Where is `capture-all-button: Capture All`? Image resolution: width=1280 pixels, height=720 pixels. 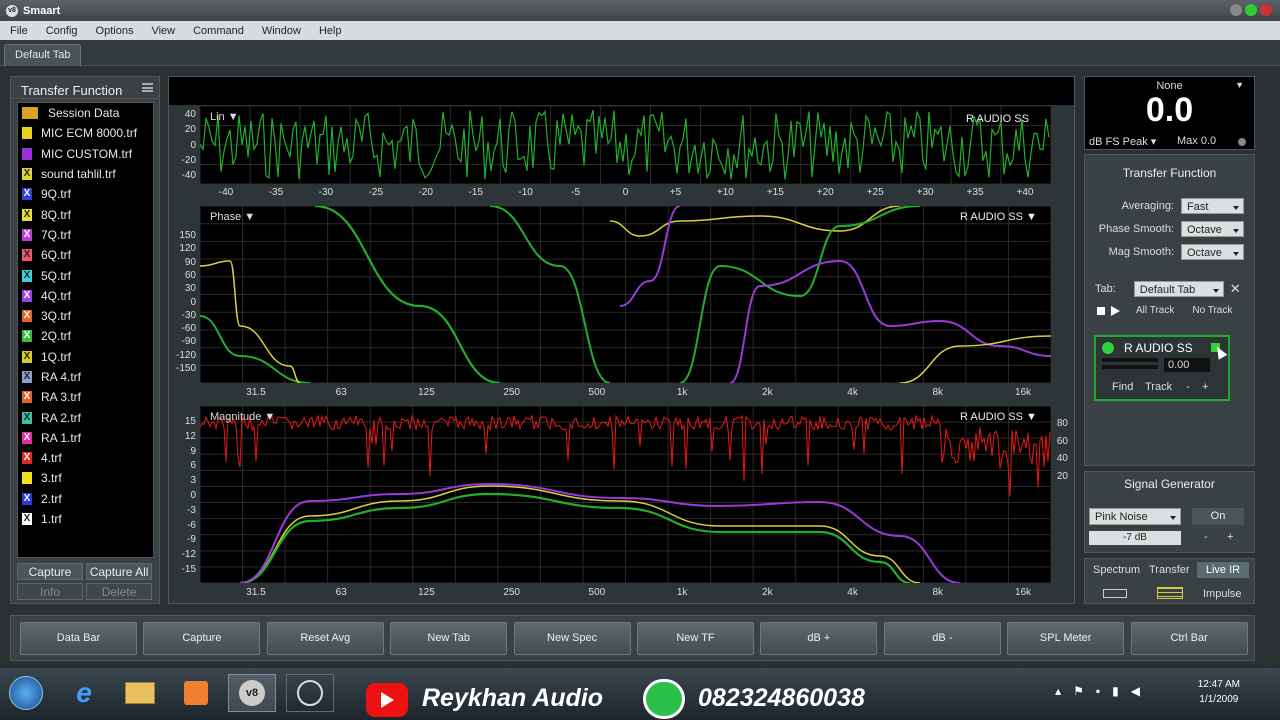 capture-all-button: Capture All is located at coordinates (119, 571).